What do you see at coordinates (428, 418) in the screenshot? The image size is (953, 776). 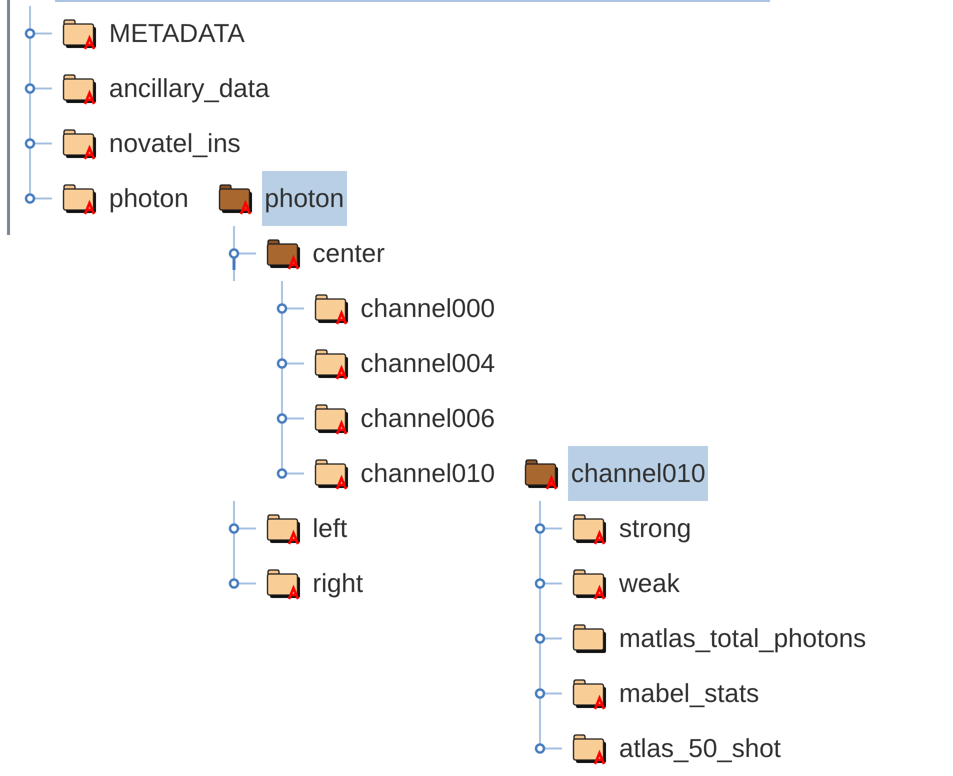 I see `node-label: channel006` at bounding box center [428, 418].